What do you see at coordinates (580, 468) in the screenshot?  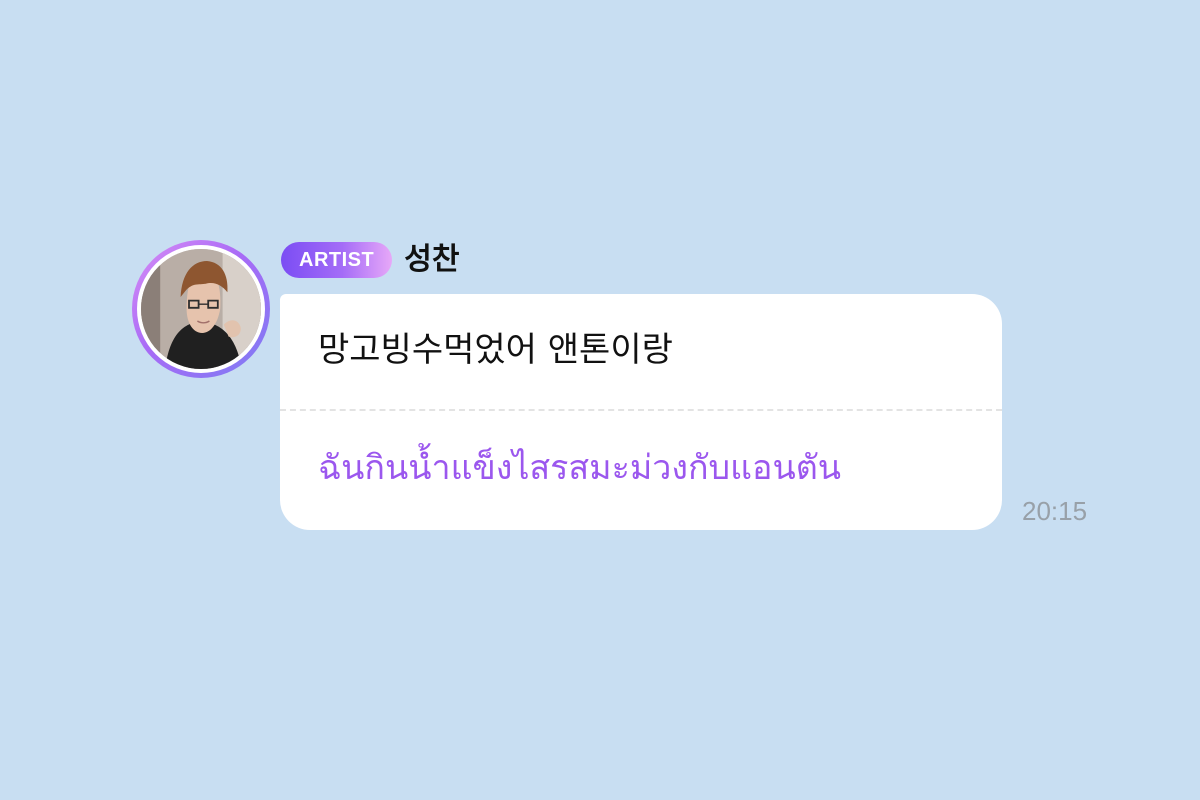 I see `translated-message-text: ฉันกินน้ำแข็งไสรสมะม่วงกับแอนตัน` at bounding box center [580, 468].